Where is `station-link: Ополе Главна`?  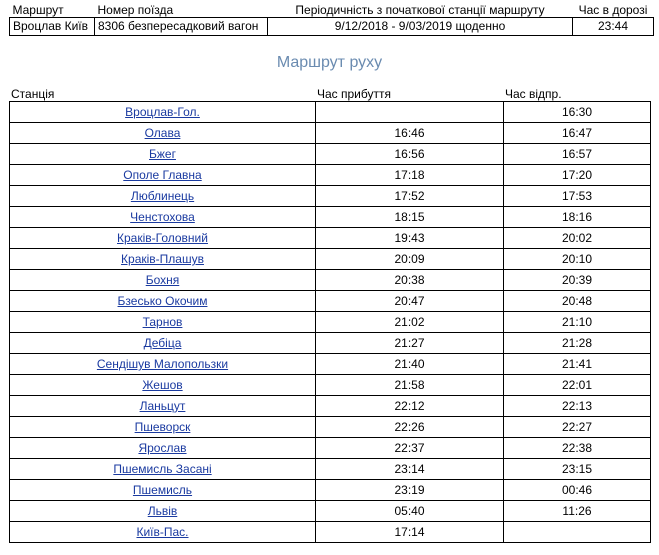
station-link: Ополе Главна is located at coordinates (162, 175).